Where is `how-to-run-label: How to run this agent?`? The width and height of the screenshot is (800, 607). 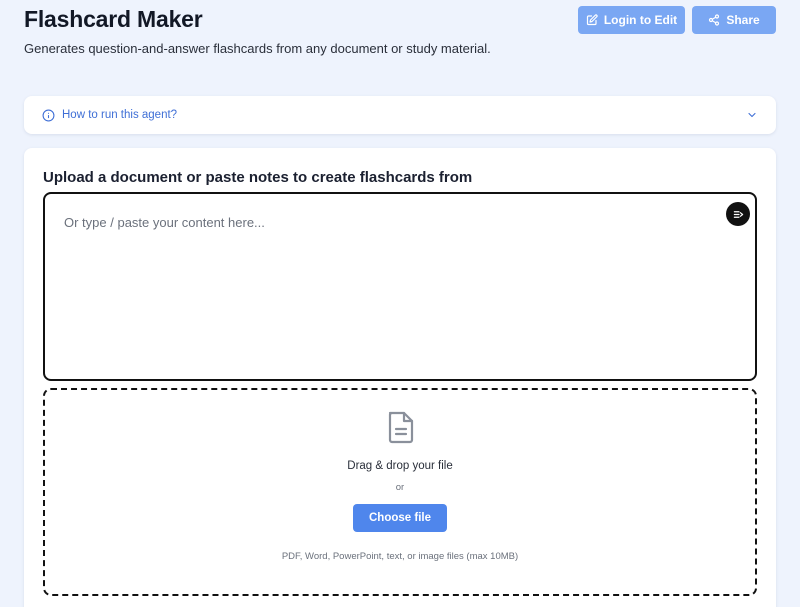
how-to-run-label: How to run this agent? is located at coordinates (120, 115).